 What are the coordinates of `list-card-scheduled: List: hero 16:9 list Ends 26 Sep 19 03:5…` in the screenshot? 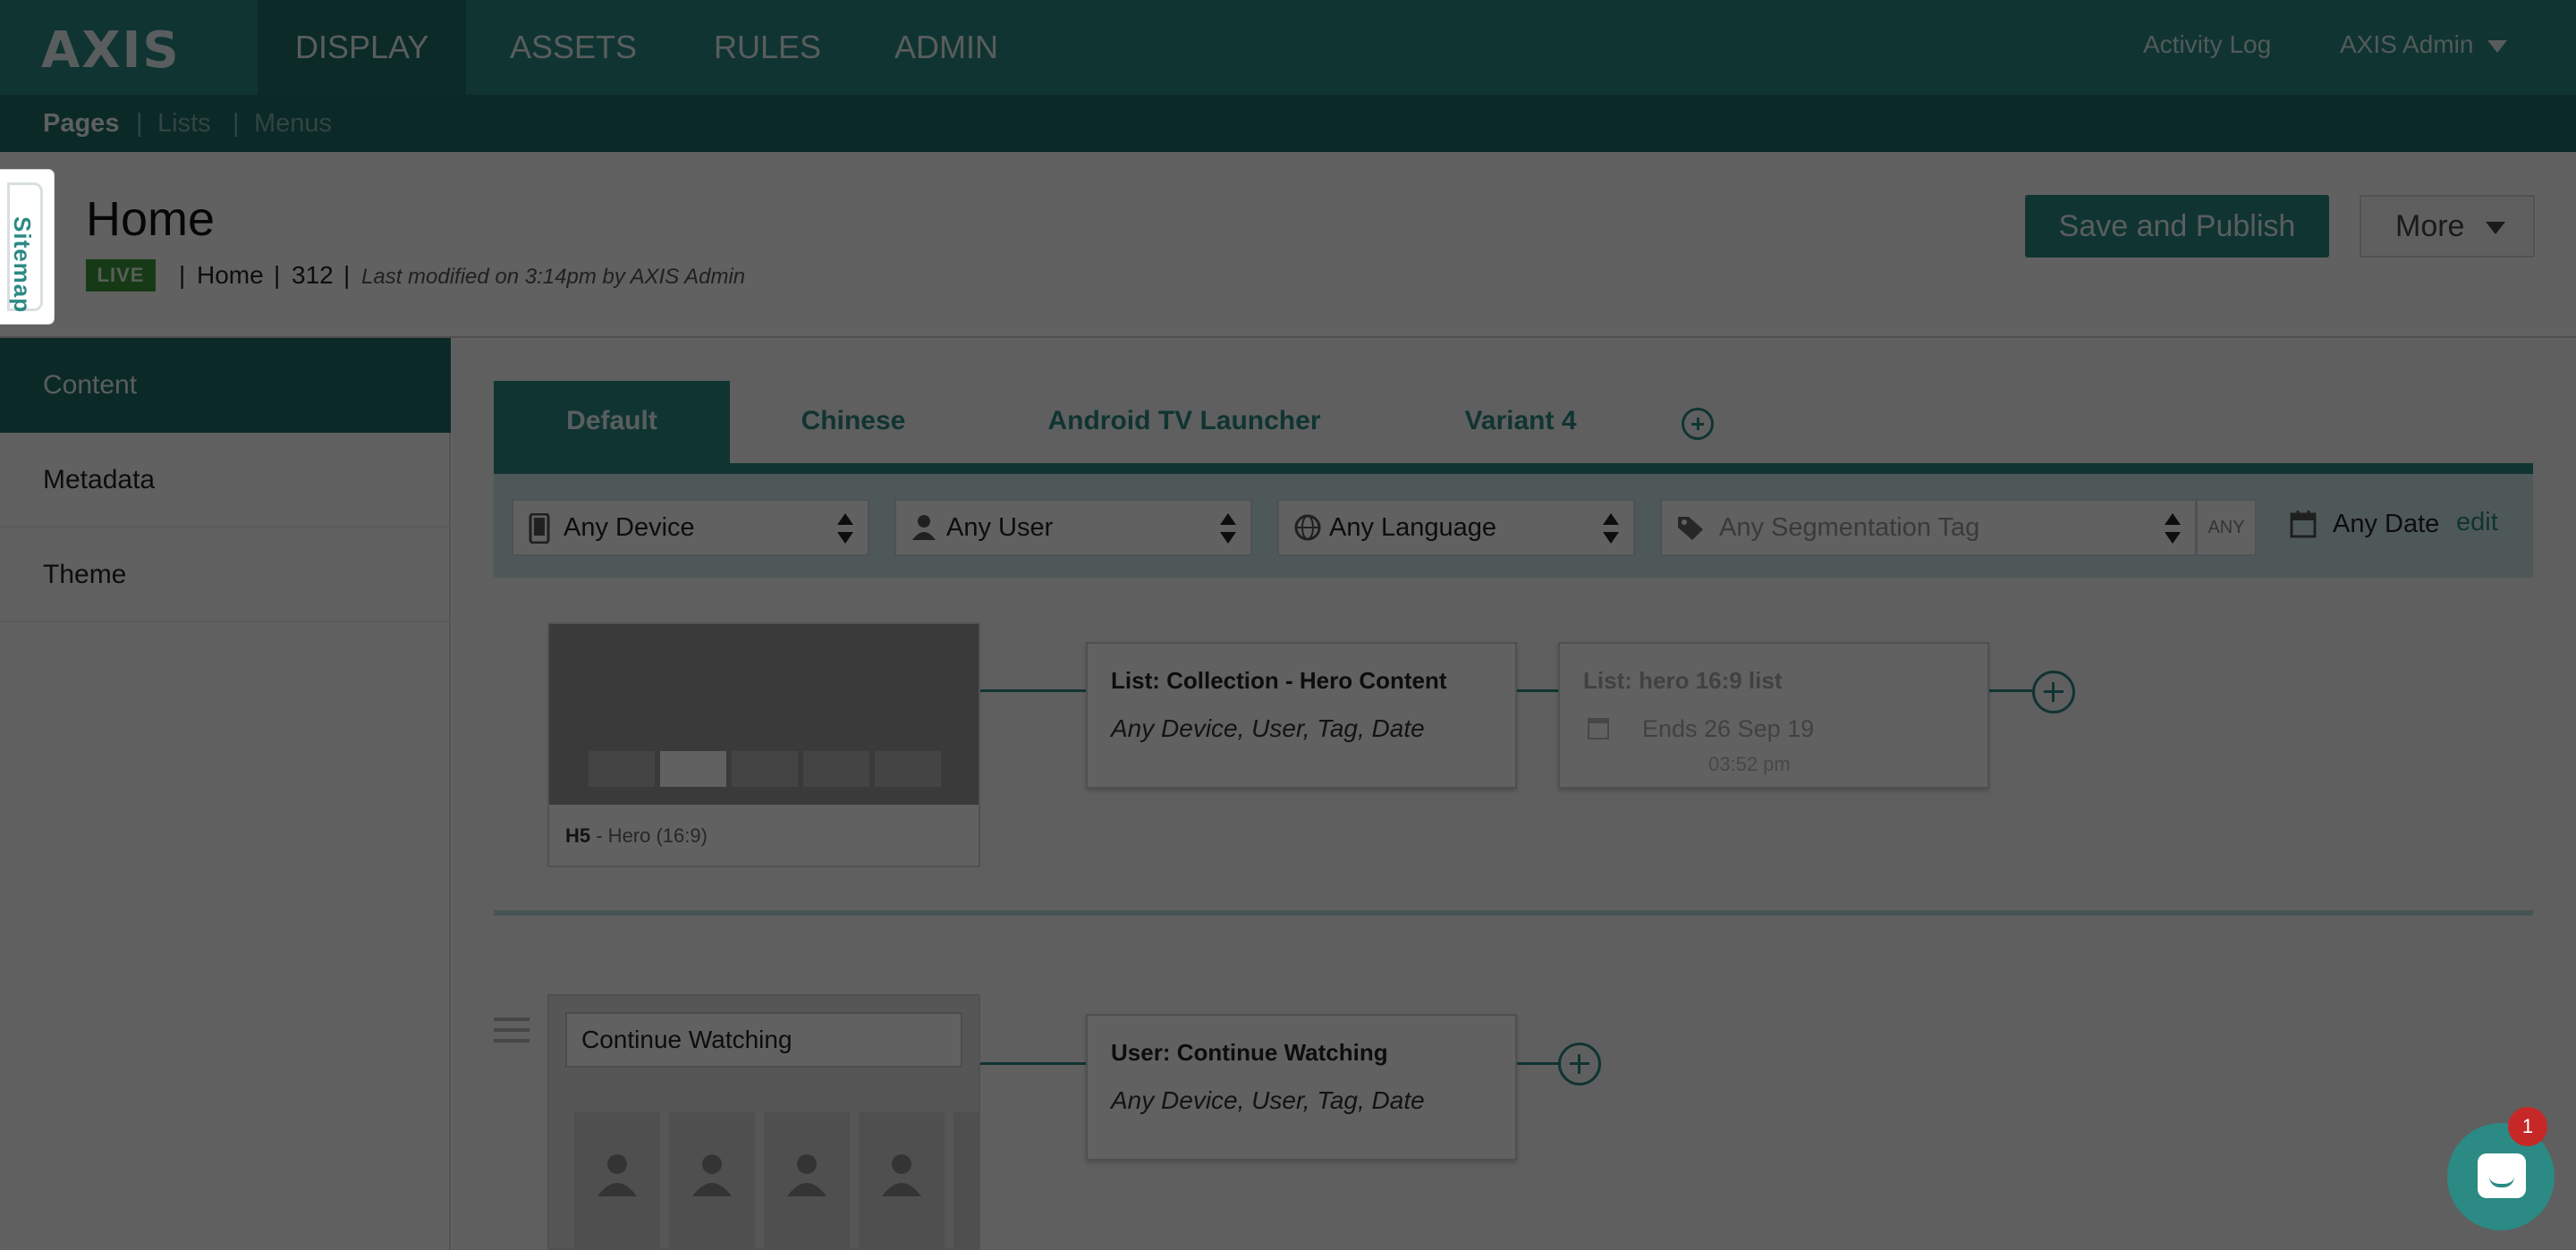 It's located at (1773, 716).